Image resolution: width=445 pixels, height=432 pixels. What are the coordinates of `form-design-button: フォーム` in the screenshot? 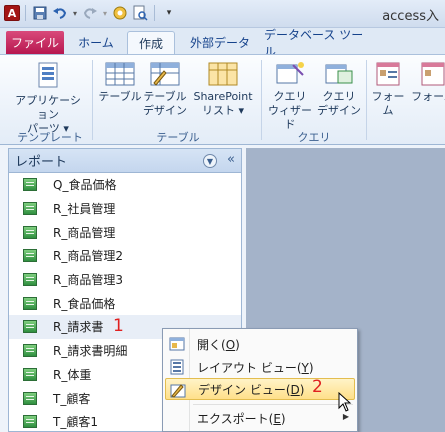 It's located at (427, 82).